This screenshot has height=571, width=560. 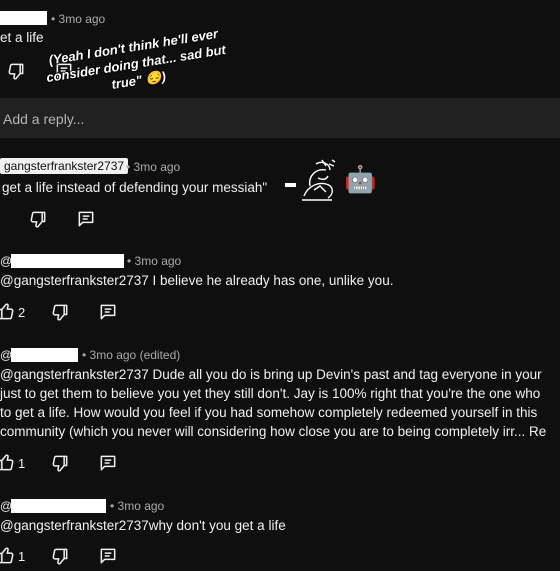 What do you see at coordinates (290, 185) in the screenshot?
I see `dash-mark` at bounding box center [290, 185].